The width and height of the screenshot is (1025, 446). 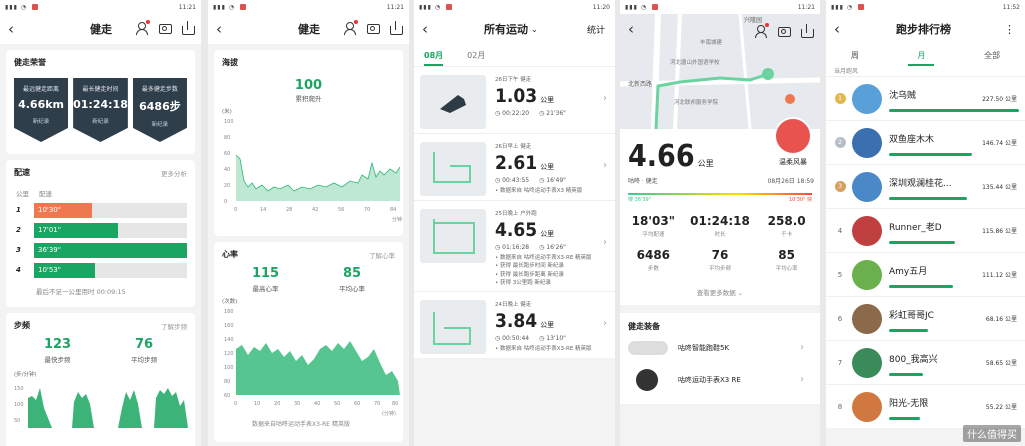 I want to click on watch-icon, so click(x=647, y=380).